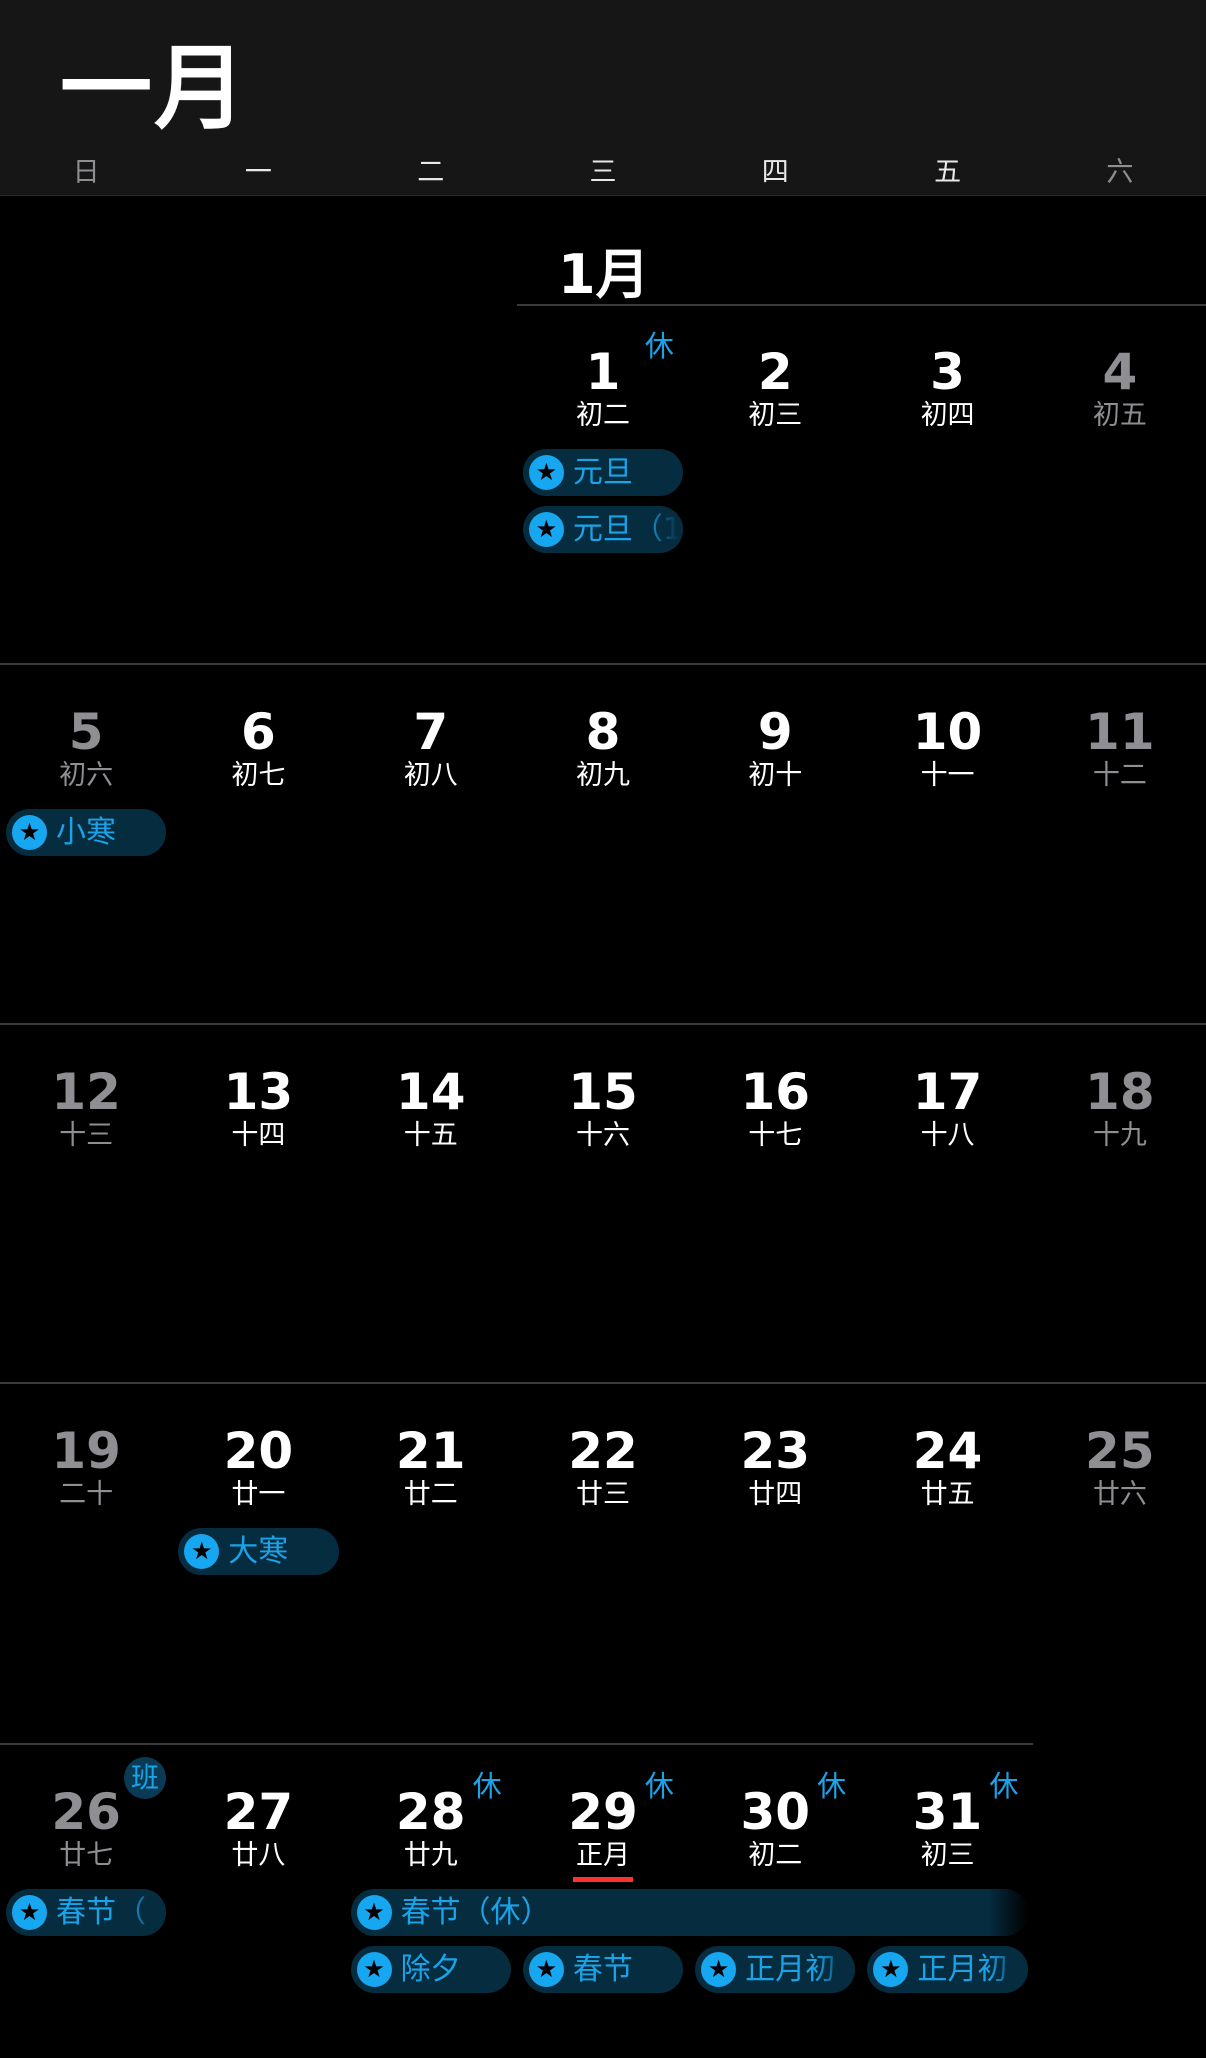  I want to click on lunar-date: 廿三, so click(602, 1494).